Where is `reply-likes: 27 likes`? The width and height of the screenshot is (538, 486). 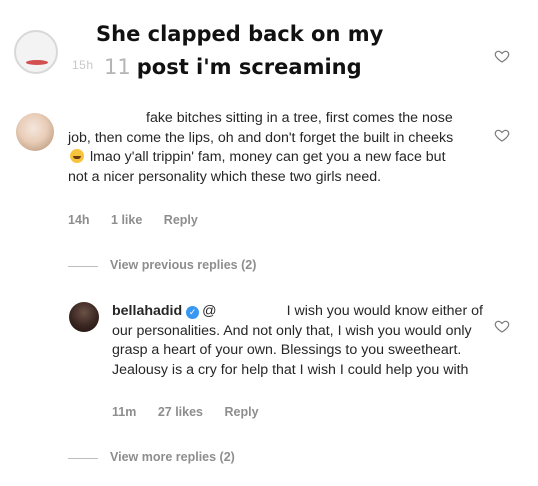 reply-likes: 27 likes is located at coordinates (180, 412).